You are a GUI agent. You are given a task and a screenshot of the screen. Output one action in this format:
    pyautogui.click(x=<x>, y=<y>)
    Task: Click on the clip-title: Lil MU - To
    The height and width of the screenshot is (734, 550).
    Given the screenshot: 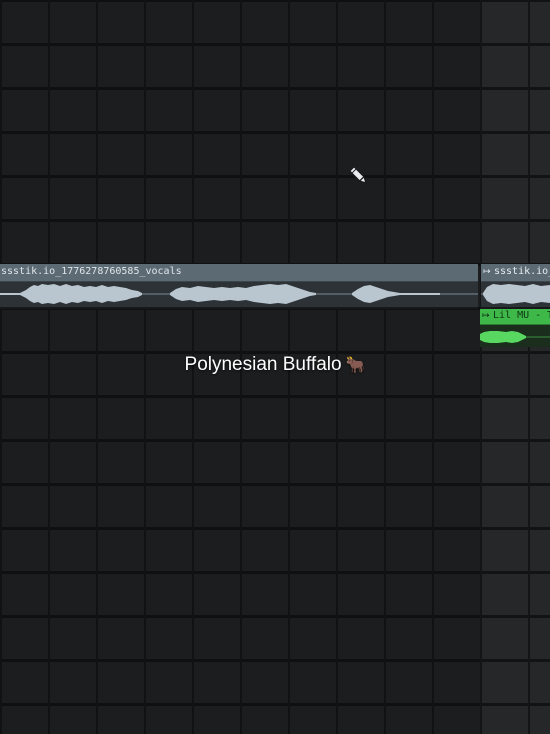 What is the action you would take?
    pyautogui.click(x=521, y=315)
    